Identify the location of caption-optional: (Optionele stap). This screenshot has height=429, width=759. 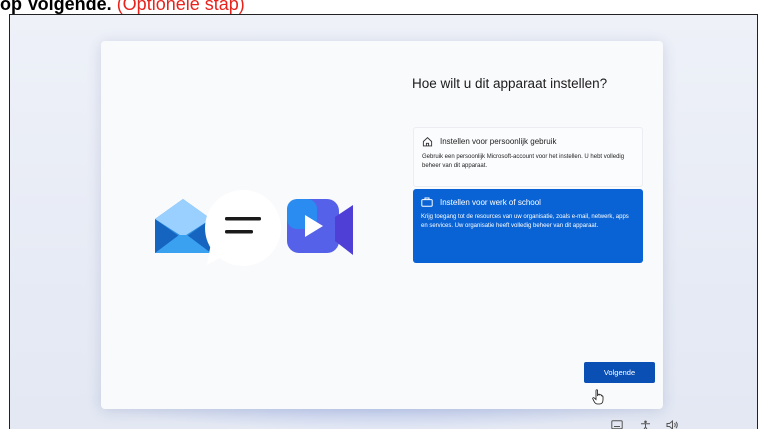
(180, 7).